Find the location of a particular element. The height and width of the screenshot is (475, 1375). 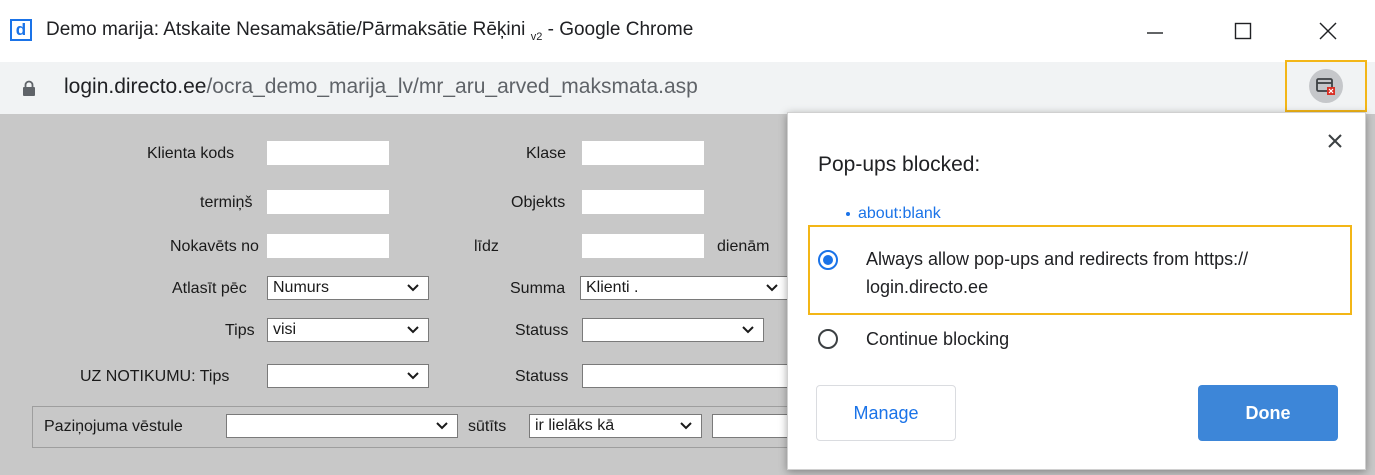

atlasit-pec-label: Atlasīt pēc is located at coordinates (209, 288).